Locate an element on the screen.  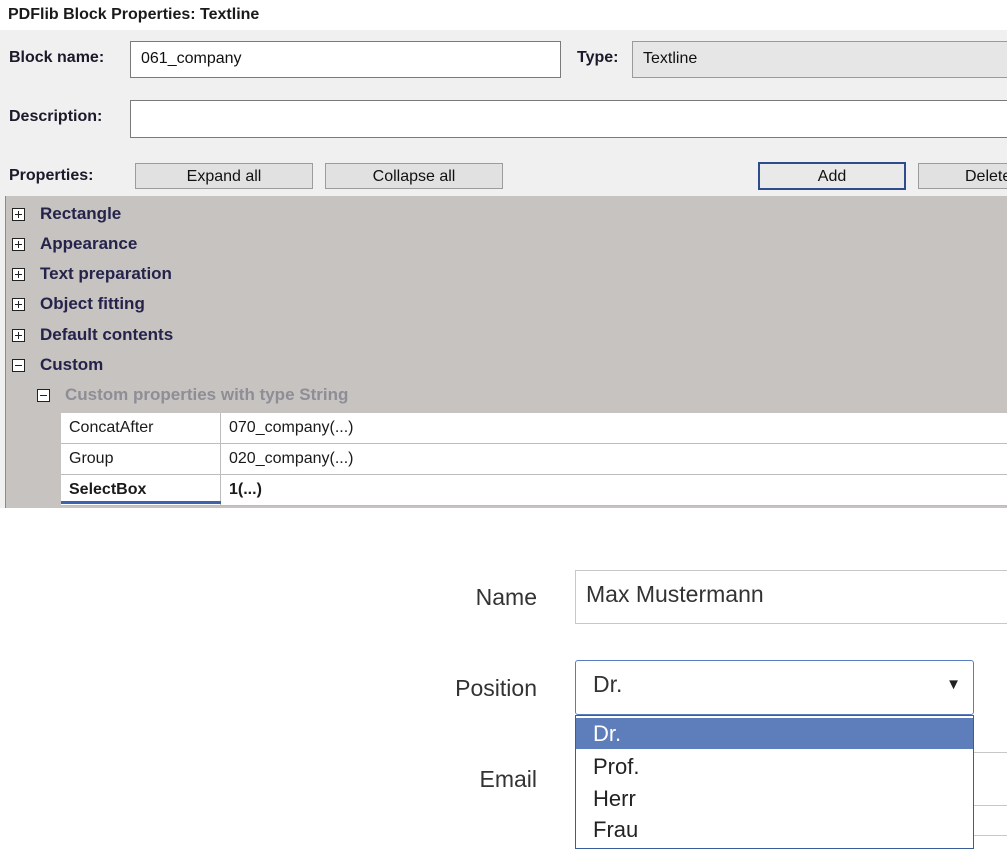
dialog-title: PDFlib Block Properties: Textline is located at coordinates (503, 15).